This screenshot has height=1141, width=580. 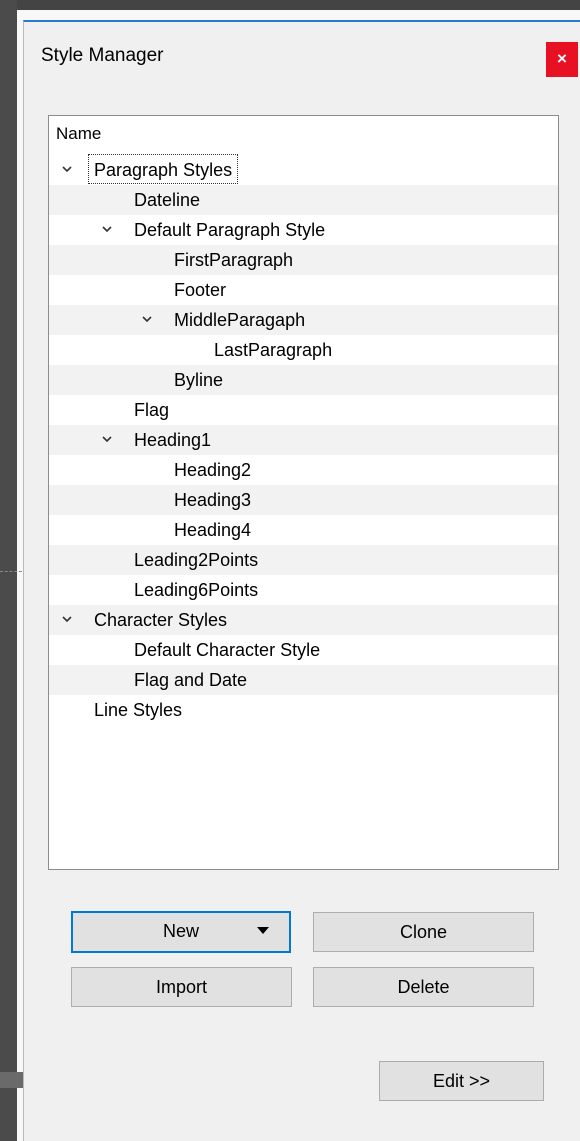 What do you see at coordinates (173, 440) in the screenshot?
I see `tree-row-label: Heading1` at bounding box center [173, 440].